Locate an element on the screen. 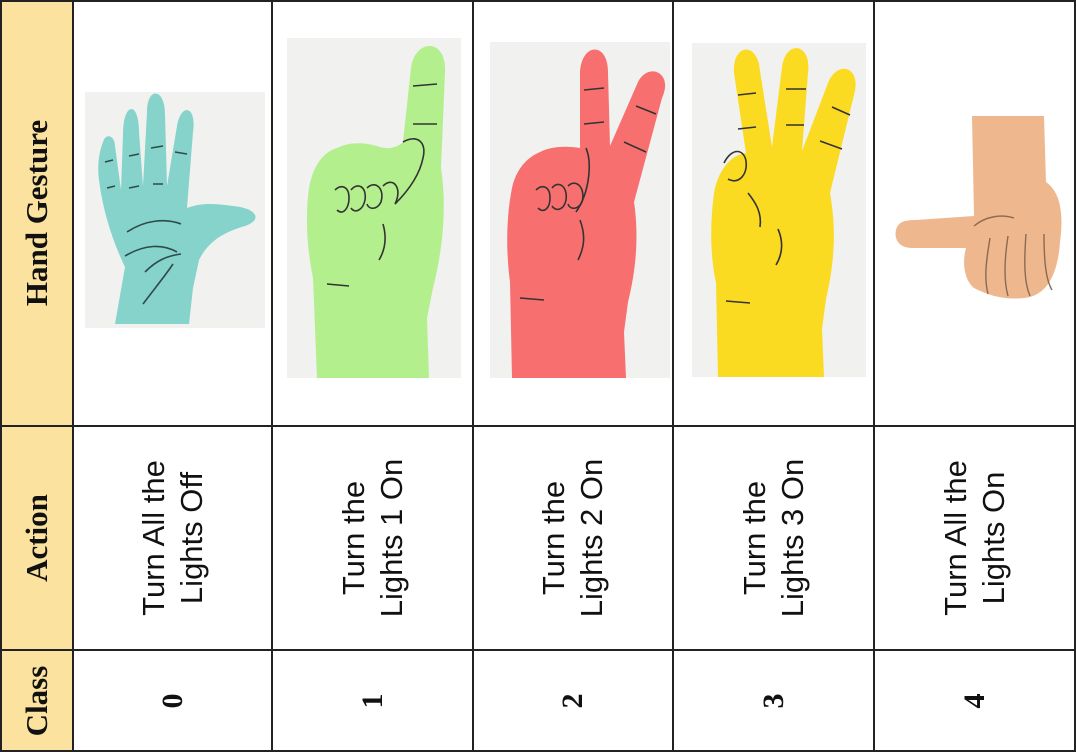 Image resolution: width=1076 pixels, height=752 pixels. class-cell-4: 4 is located at coordinates (975, 701).